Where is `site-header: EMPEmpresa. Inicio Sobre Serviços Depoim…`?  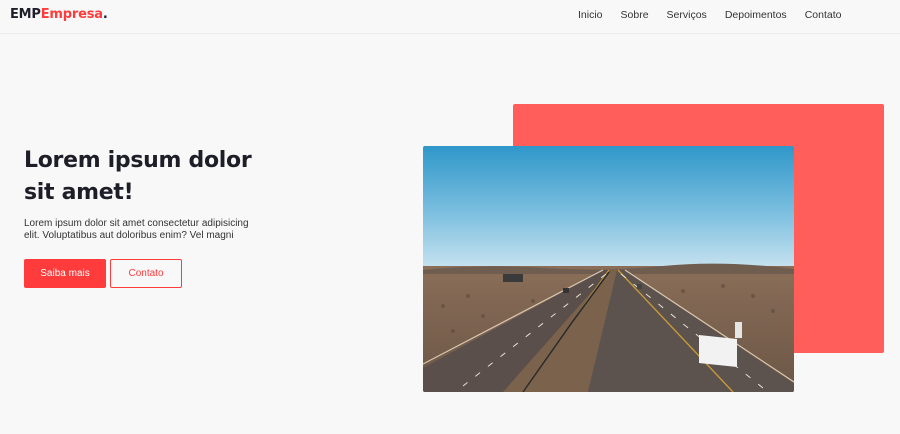
site-header: EMPEmpresa. Inicio Sobre Serviços Depoim… is located at coordinates (450, 17).